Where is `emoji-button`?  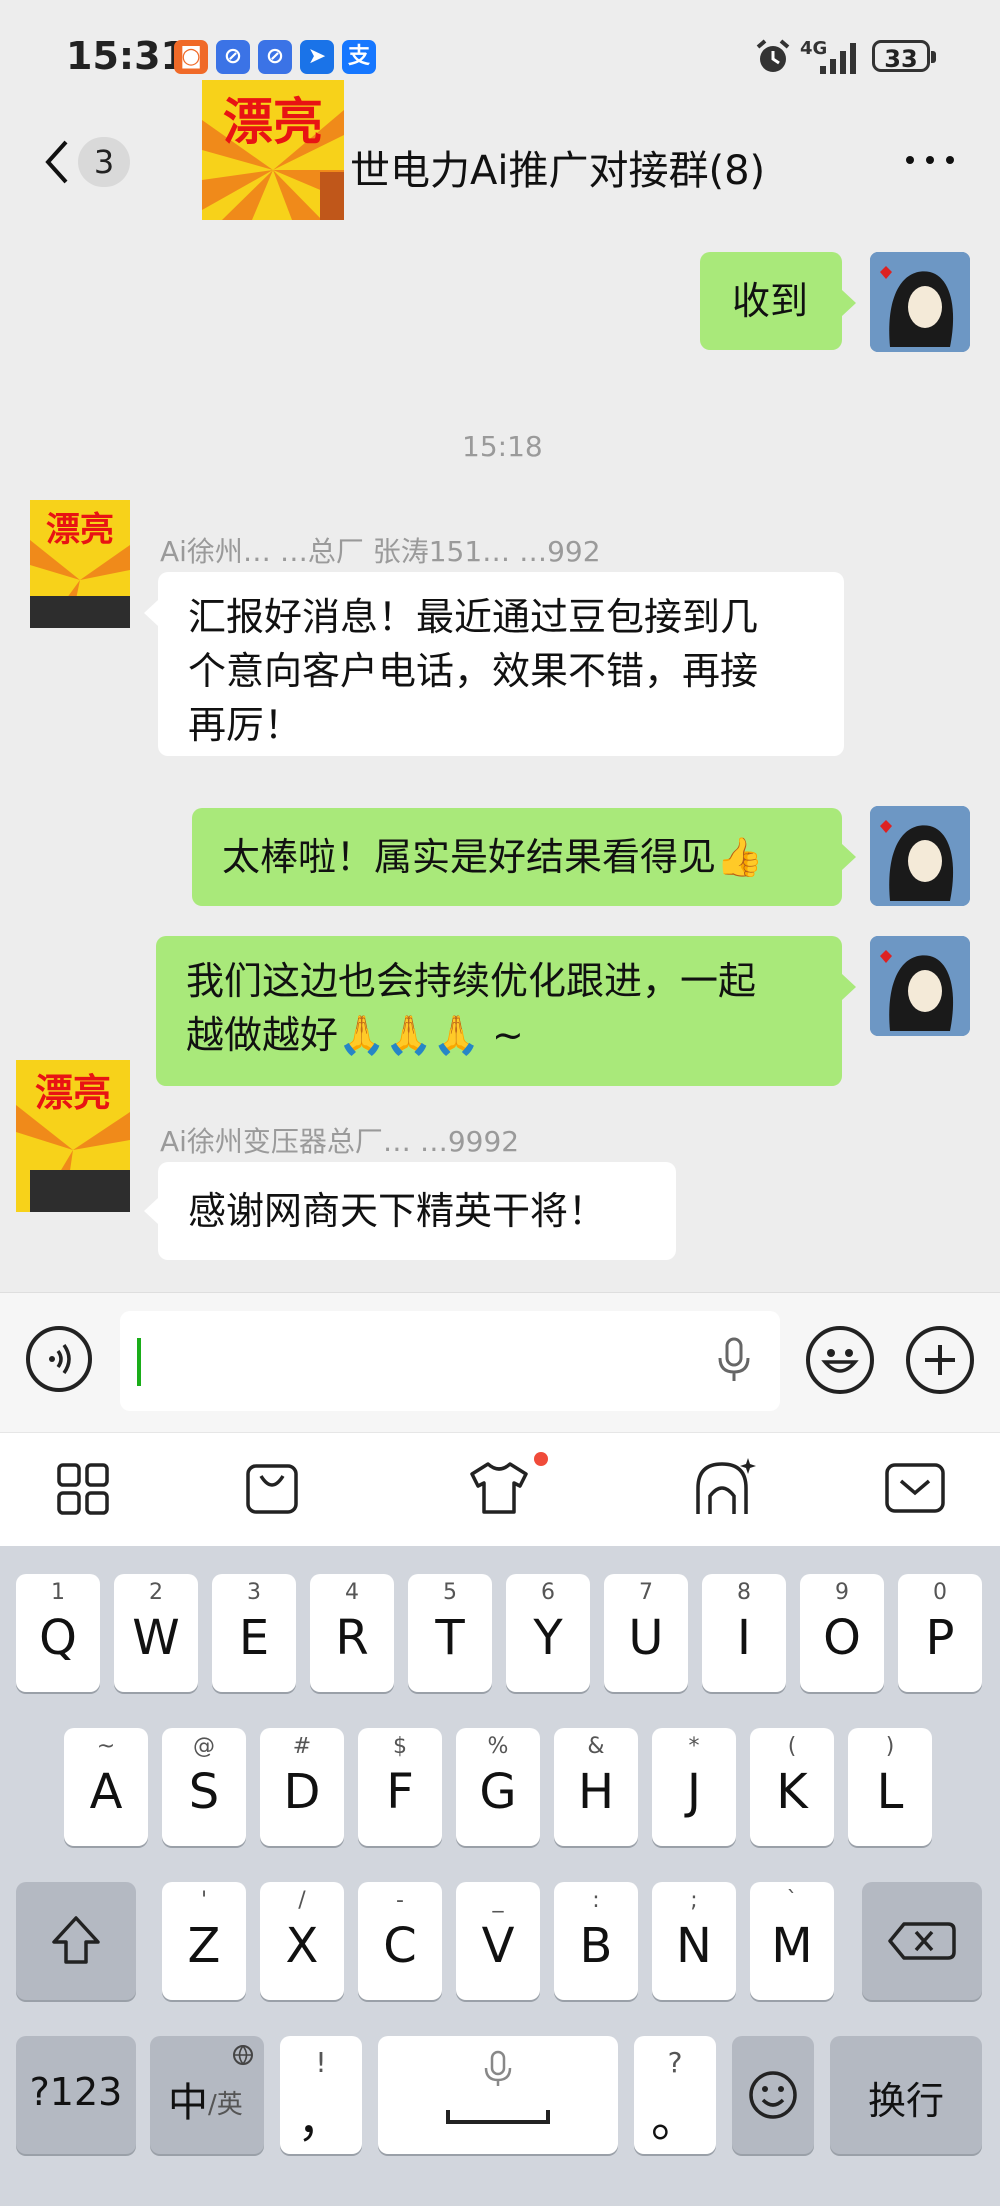 emoji-button is located at coordinates (840, 1360).